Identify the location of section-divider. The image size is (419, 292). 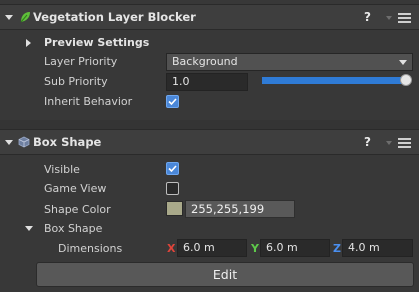
(209, 124).